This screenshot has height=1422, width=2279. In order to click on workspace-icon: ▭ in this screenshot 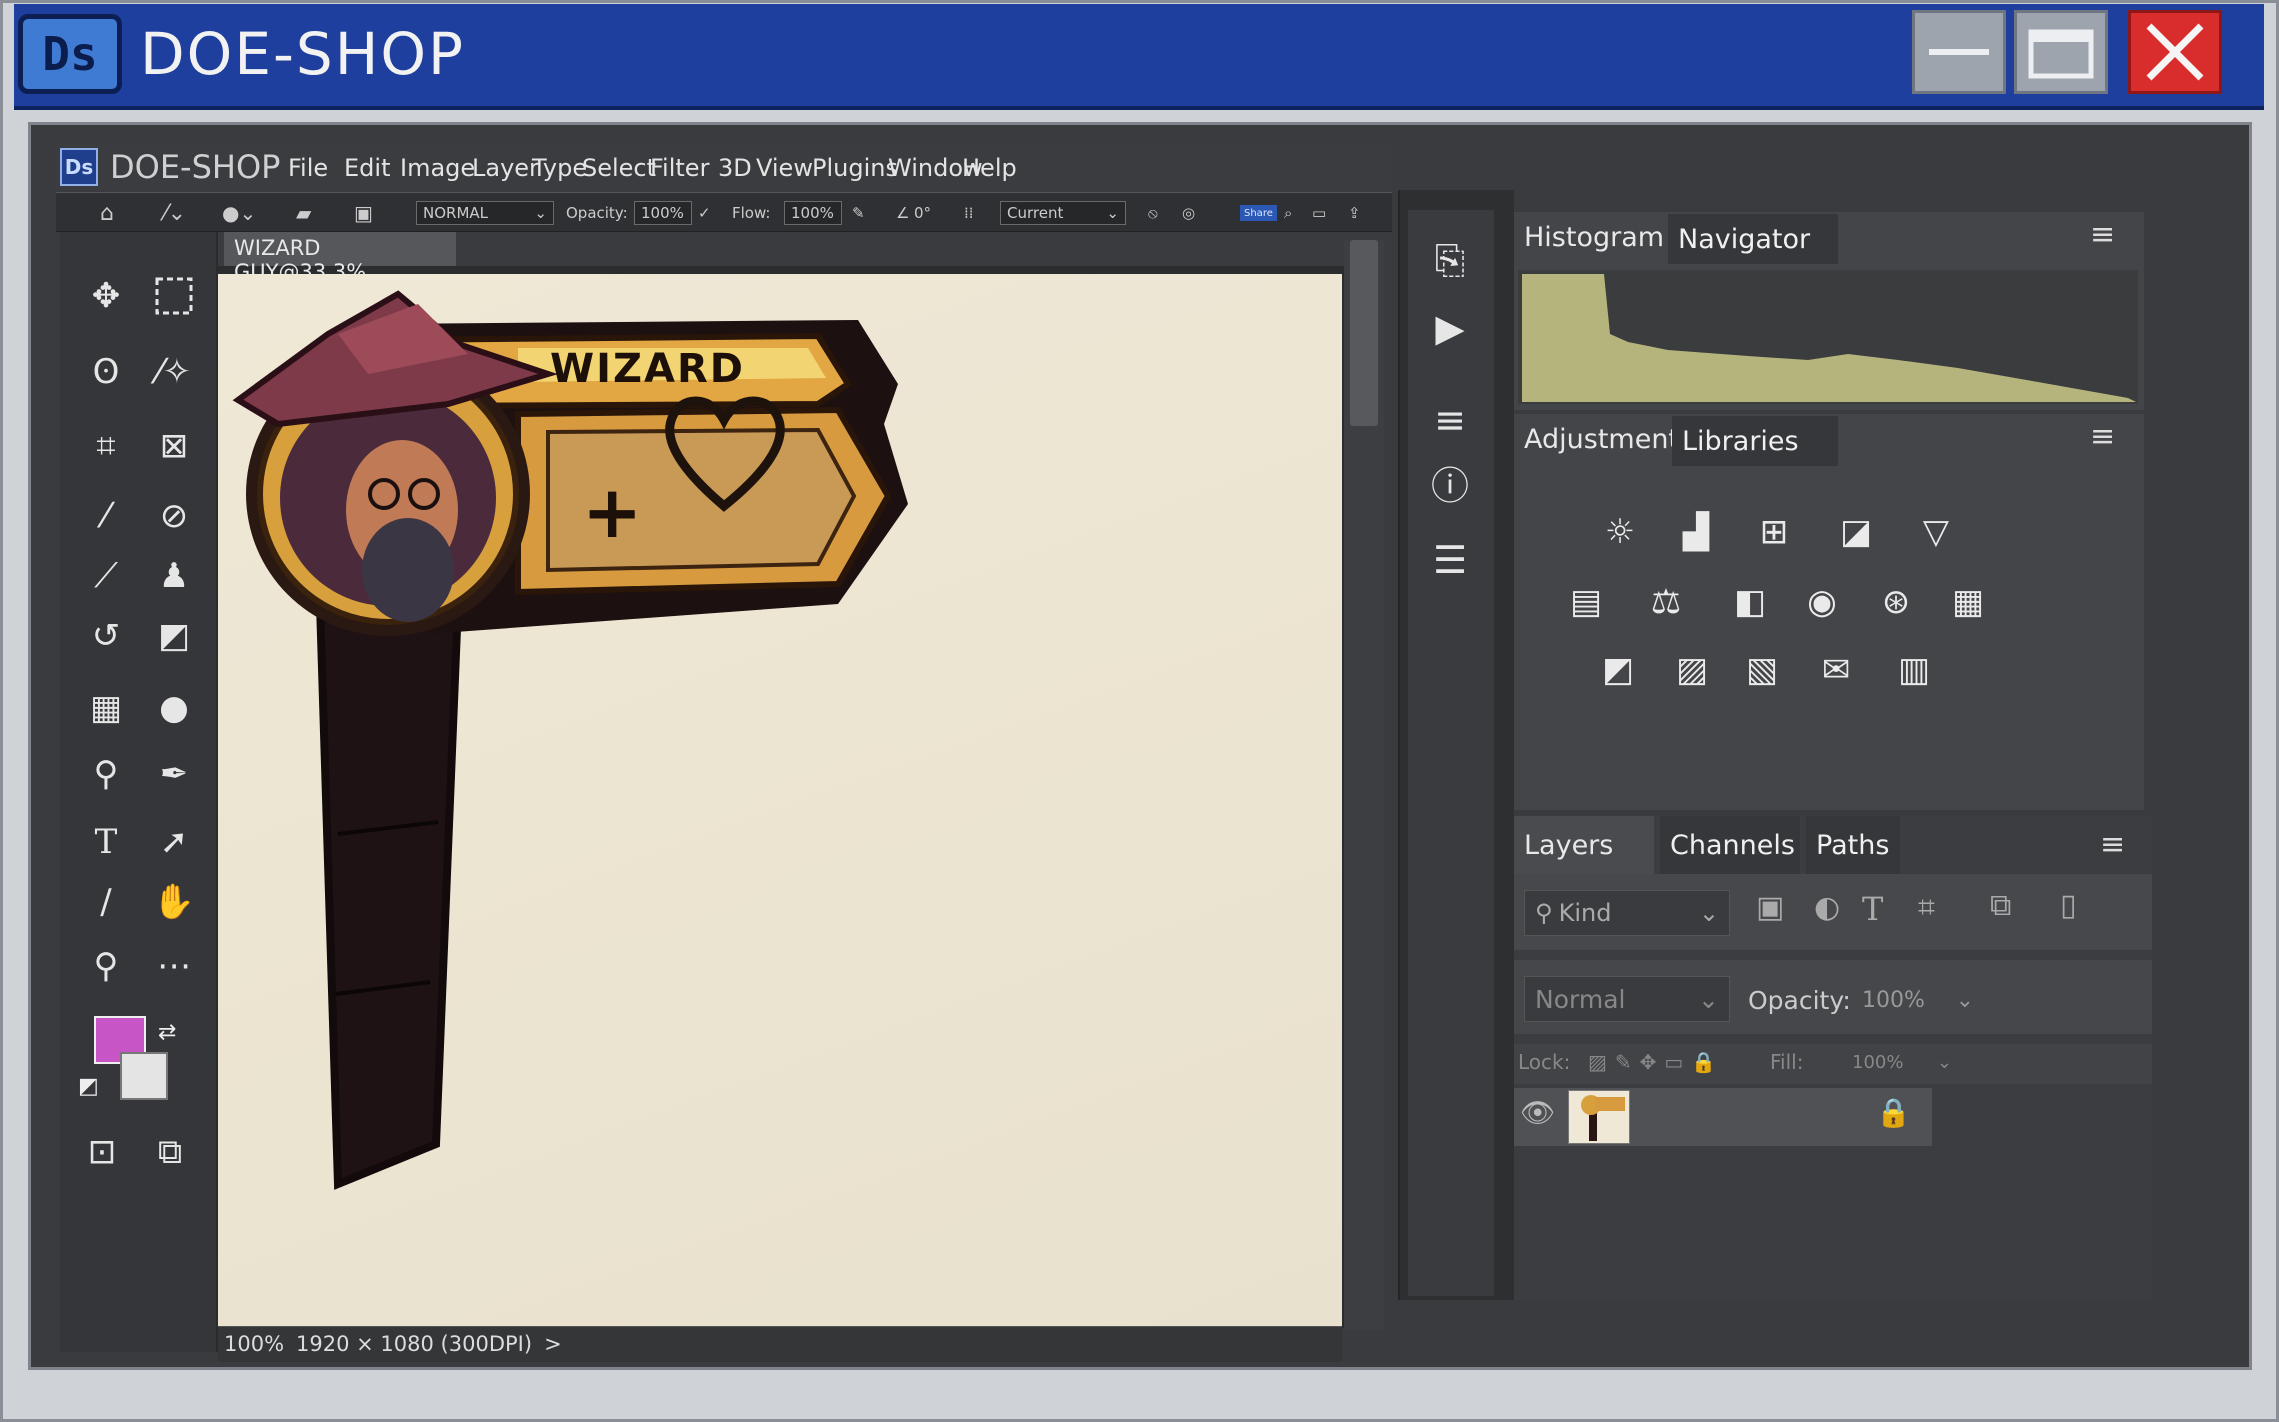, I will do `click(1319, 213)`.